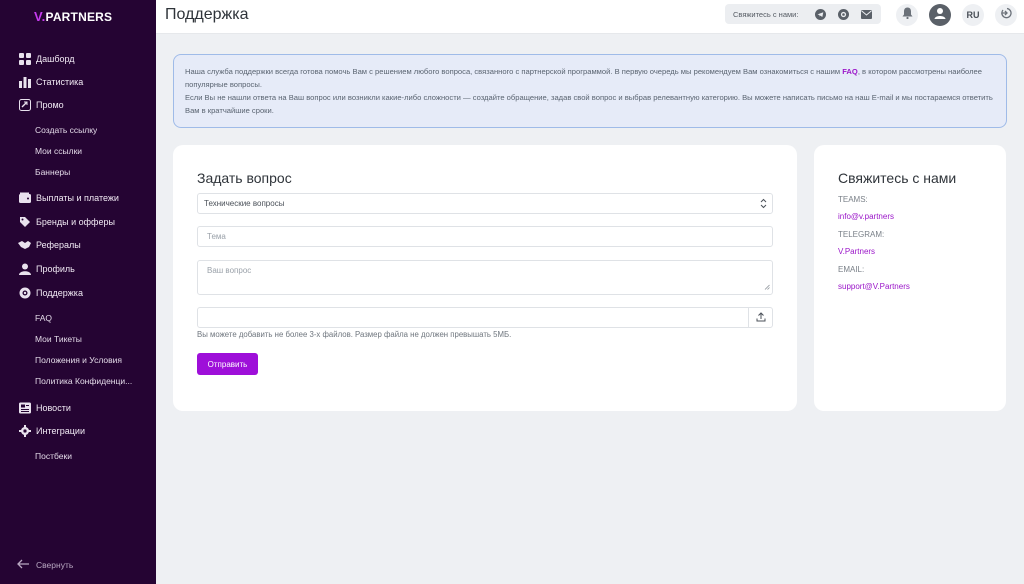  Describe the element at coordinates (850, 71) in the screenshot. I see `faq-link: FAQ` at that location.